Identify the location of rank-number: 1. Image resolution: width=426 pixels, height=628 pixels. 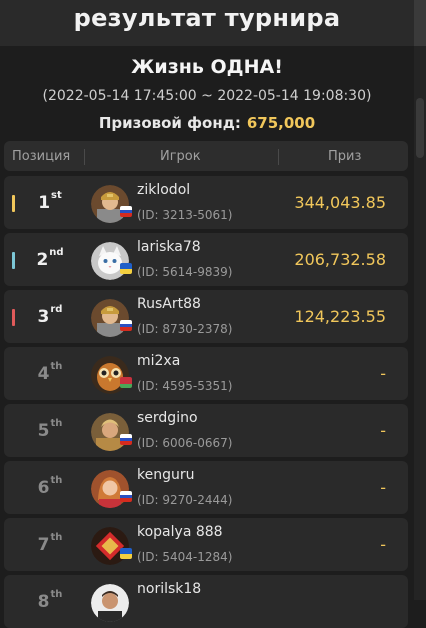
(44, 203).